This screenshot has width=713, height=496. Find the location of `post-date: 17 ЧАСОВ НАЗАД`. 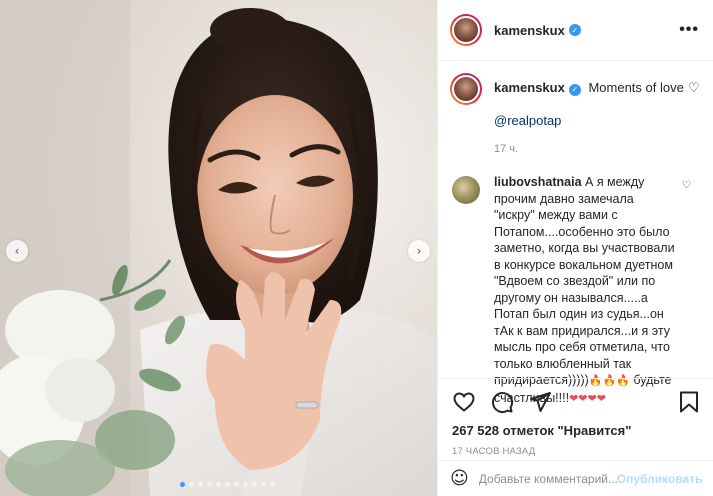

post-date: 17 ЧАСОВ НАЗАД is located at coordinates (576, 451).